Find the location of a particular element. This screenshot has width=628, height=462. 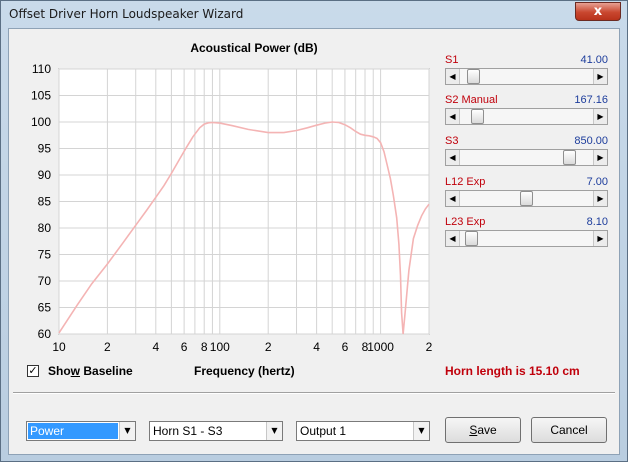

param-s1-slider: ◀ ▶ is located at coordinates (526, 76).